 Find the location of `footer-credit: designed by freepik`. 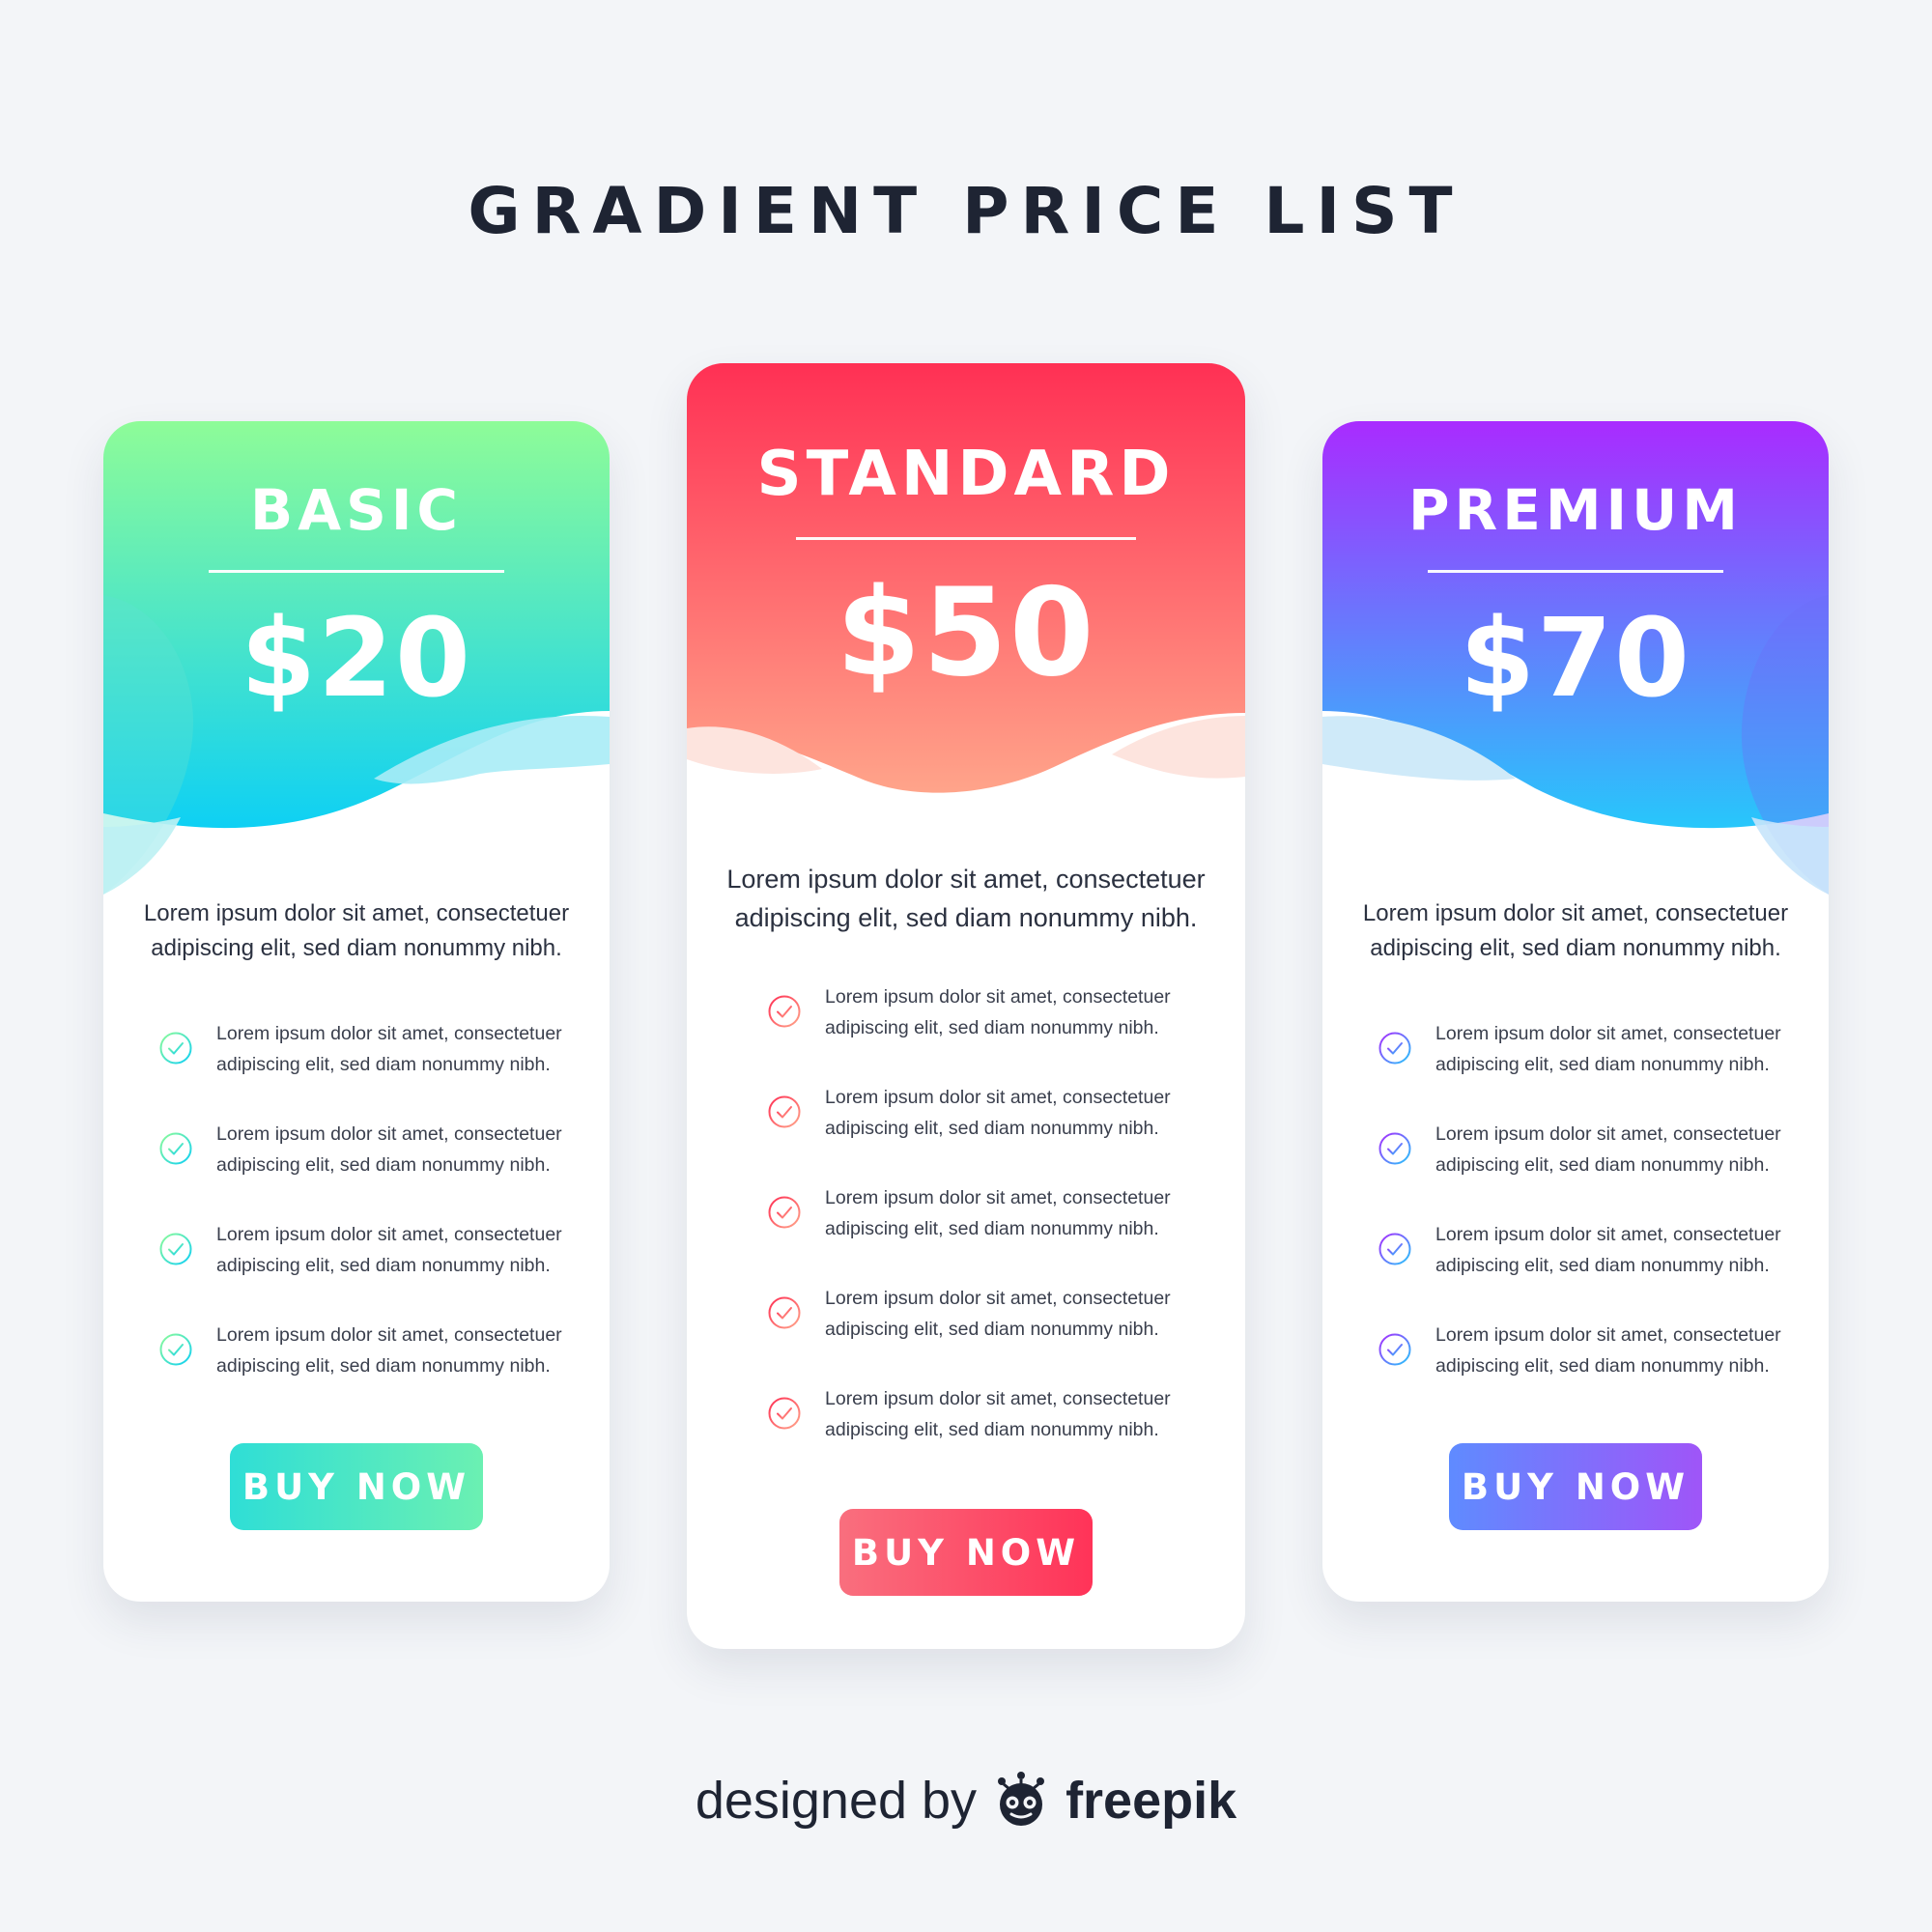

footer-credit: designed by freepik is located at coordinates (966, 1801).